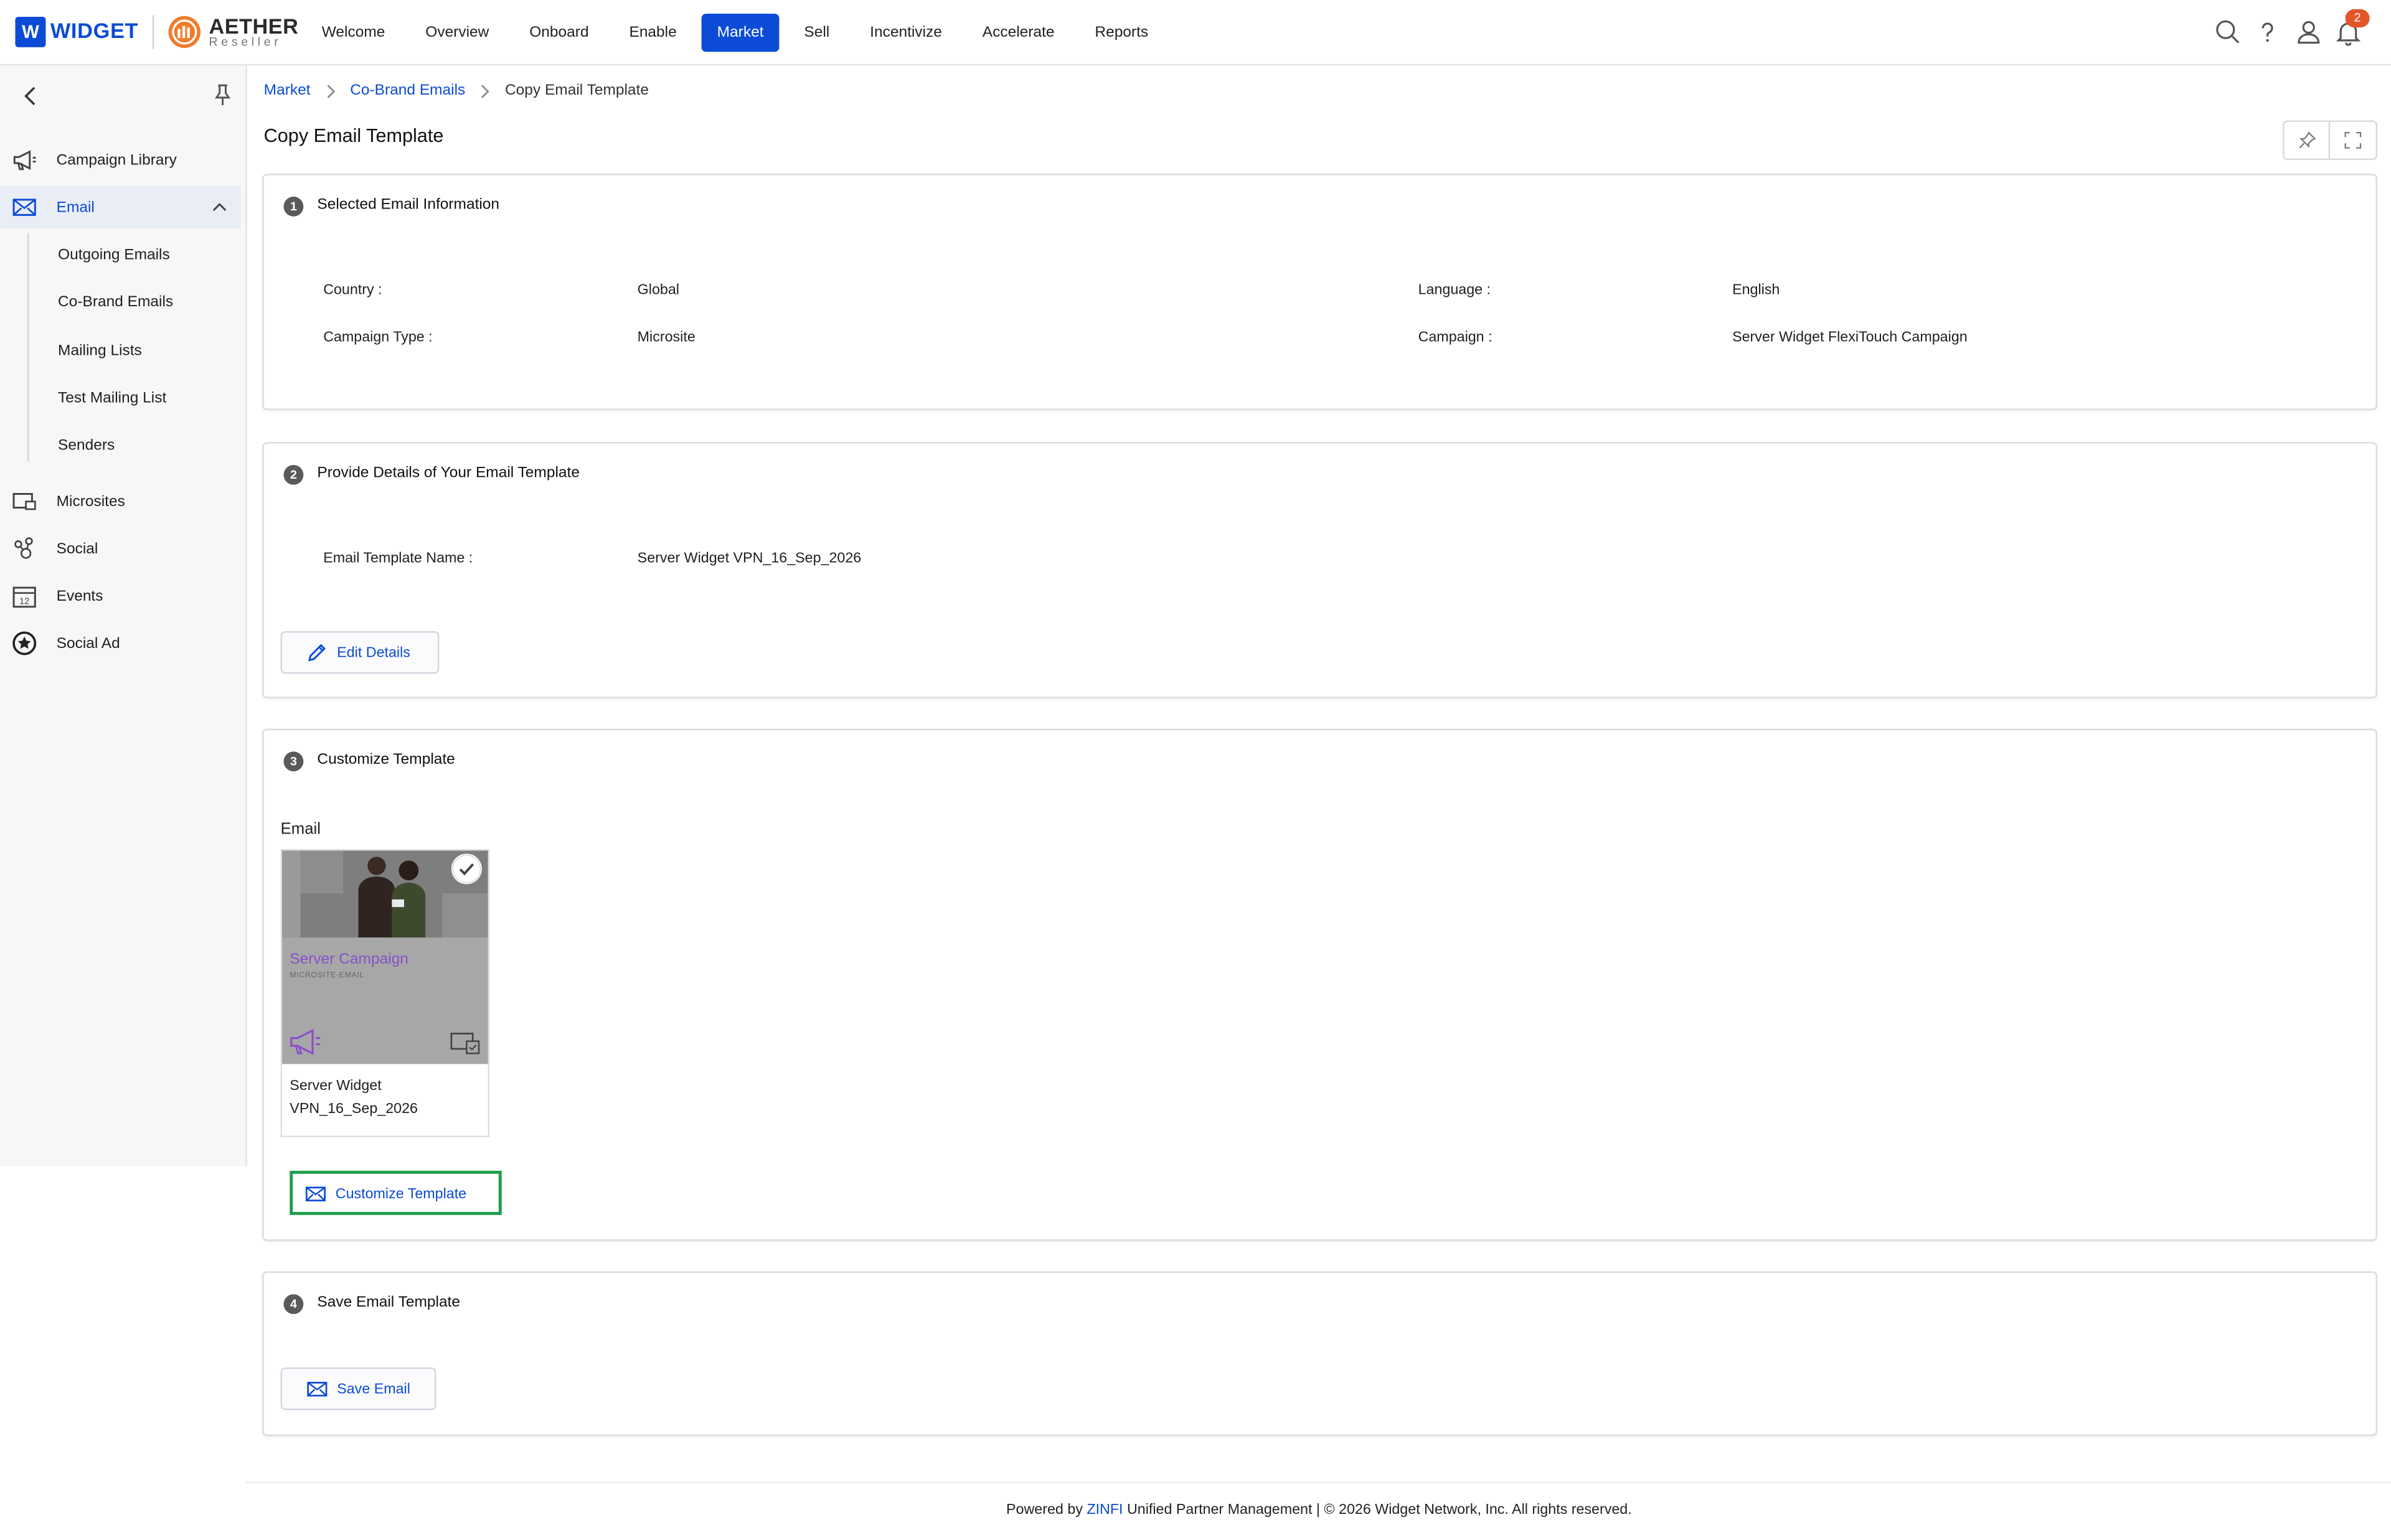  What do you see at coordinates (396, 1192) in the screenshot?
I see `customize-template-highlight` at bounding box center [396, 1192].